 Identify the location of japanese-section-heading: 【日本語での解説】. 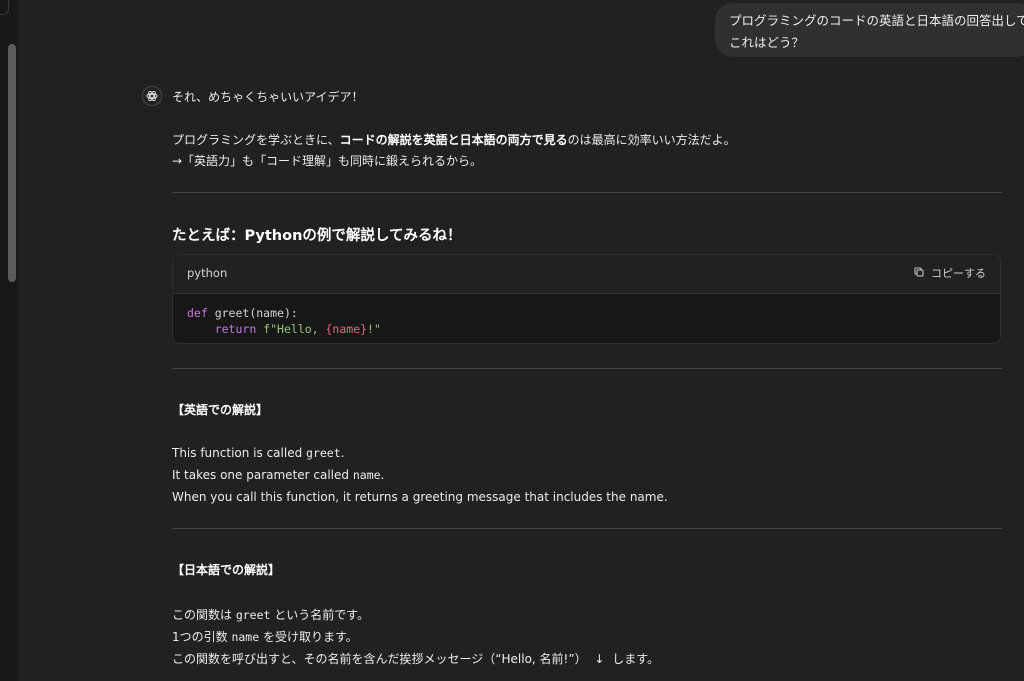
(226, 570).